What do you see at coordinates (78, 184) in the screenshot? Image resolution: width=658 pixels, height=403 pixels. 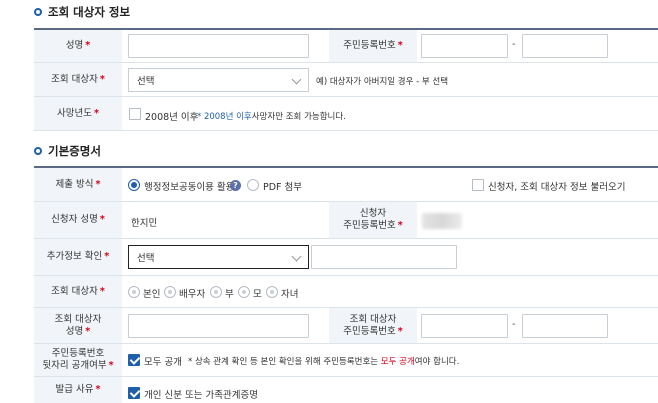 I see `label-submit-method: 제출 방식 *` at bounding box center [78, 184].